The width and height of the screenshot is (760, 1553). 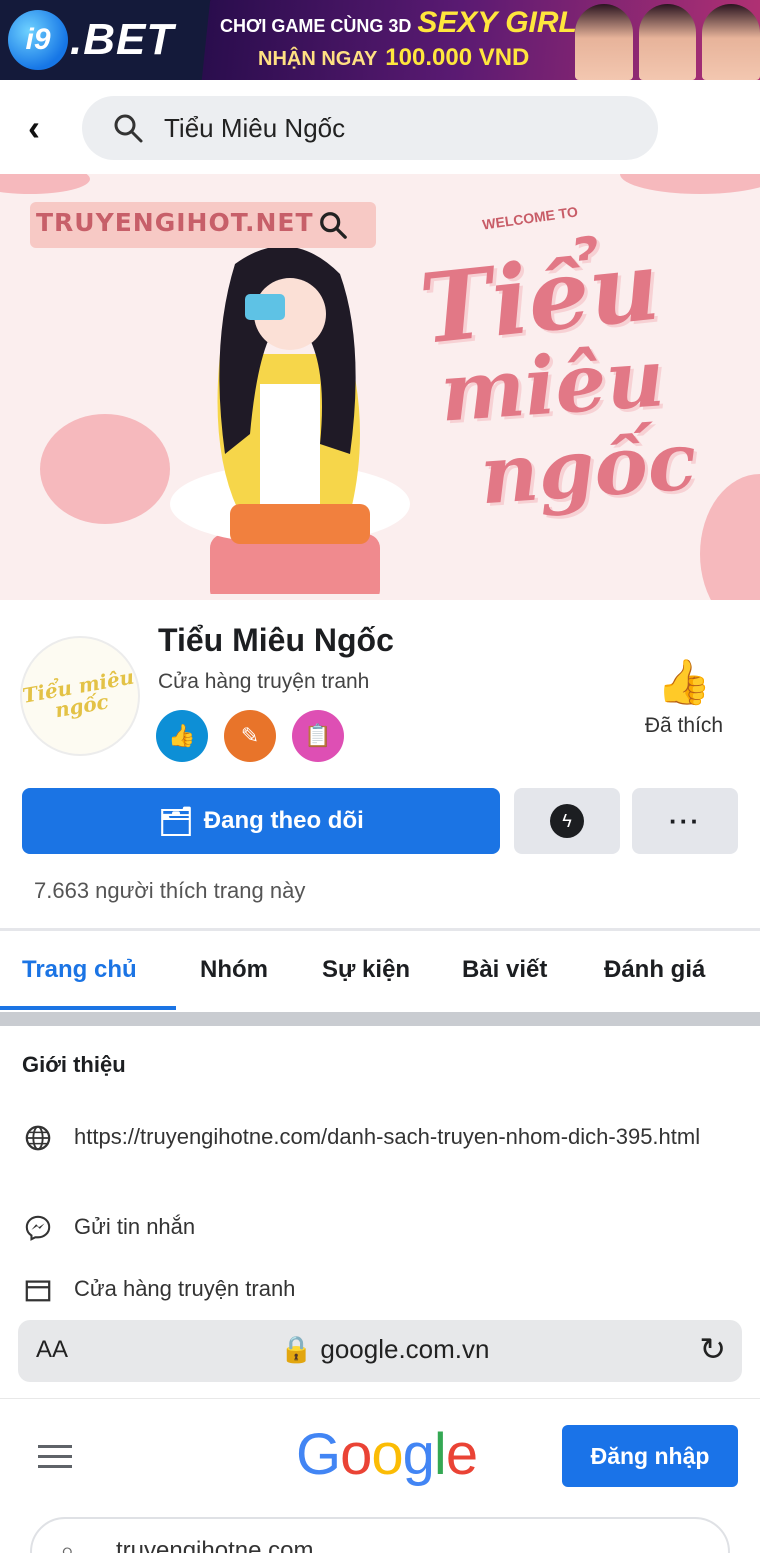 What do you see at coordinates (215, 1545) in the screenshot?
I see `google-search-value: truyengihotne.com` at bounding box center [215, 1545].